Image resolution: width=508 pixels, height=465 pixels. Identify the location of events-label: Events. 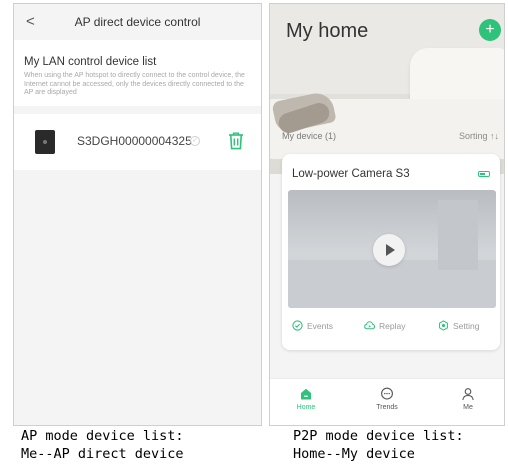
(320, 325).